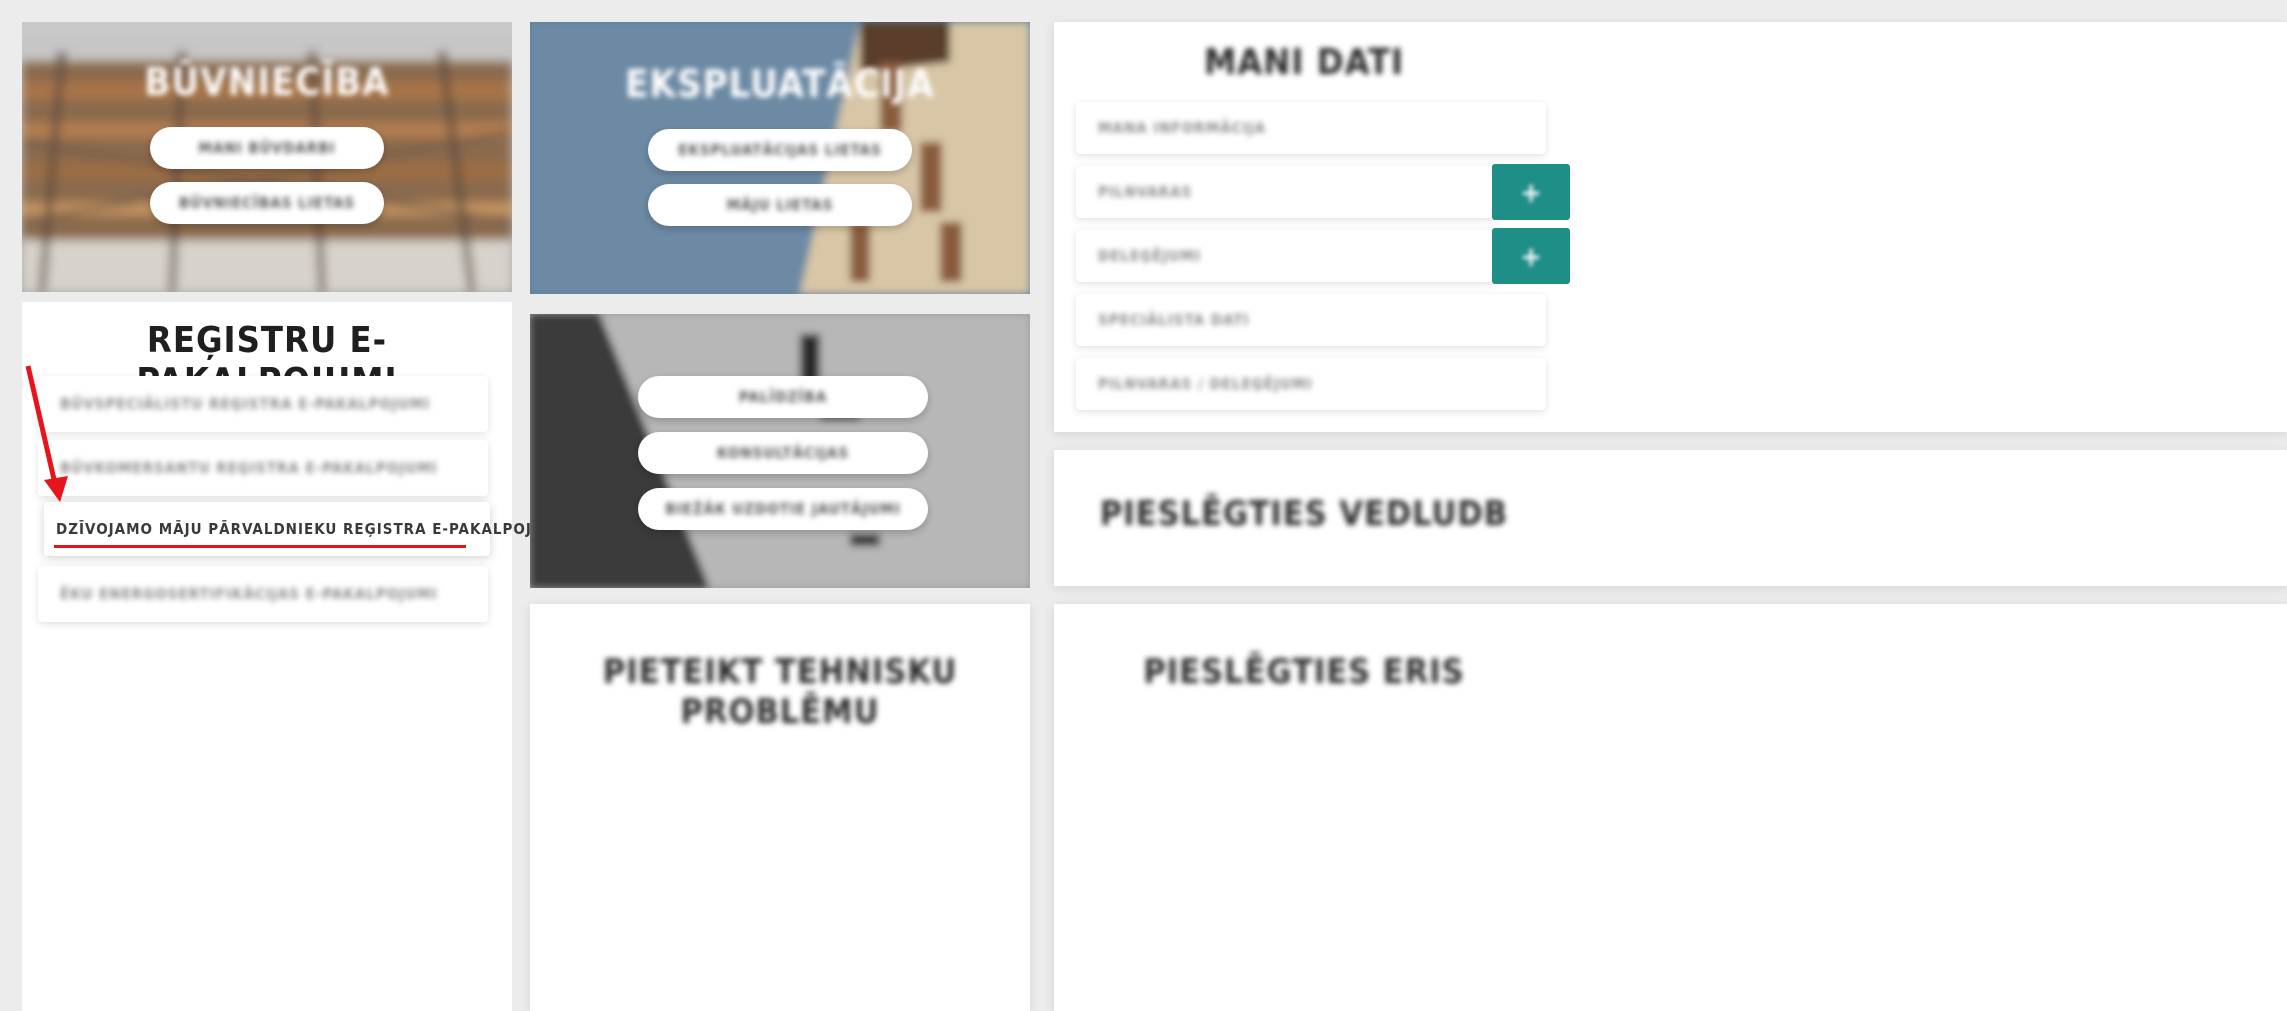 The image size is (2287, 1011). Describe the element at coordinates (1182, 128) in the screenshot. I see `my-info-label: MANA INFORMĀCIJA` at that location.